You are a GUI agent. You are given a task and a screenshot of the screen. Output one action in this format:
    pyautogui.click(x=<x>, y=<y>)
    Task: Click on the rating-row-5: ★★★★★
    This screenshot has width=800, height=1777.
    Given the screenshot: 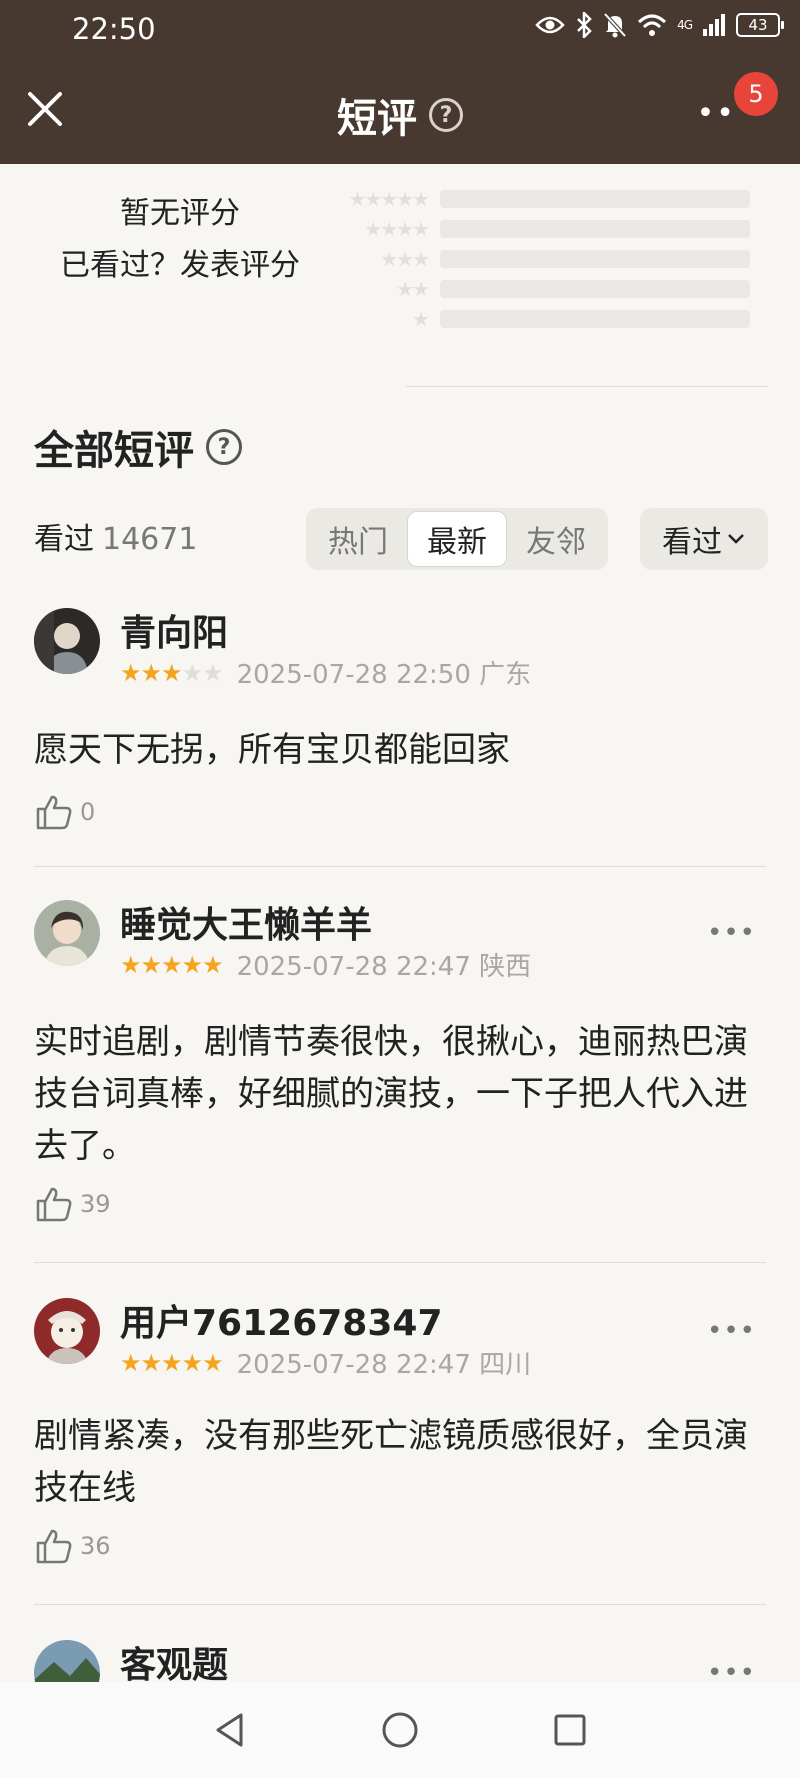 What is the action you would take?
    pyautogui.click(x=530, y=199)
    